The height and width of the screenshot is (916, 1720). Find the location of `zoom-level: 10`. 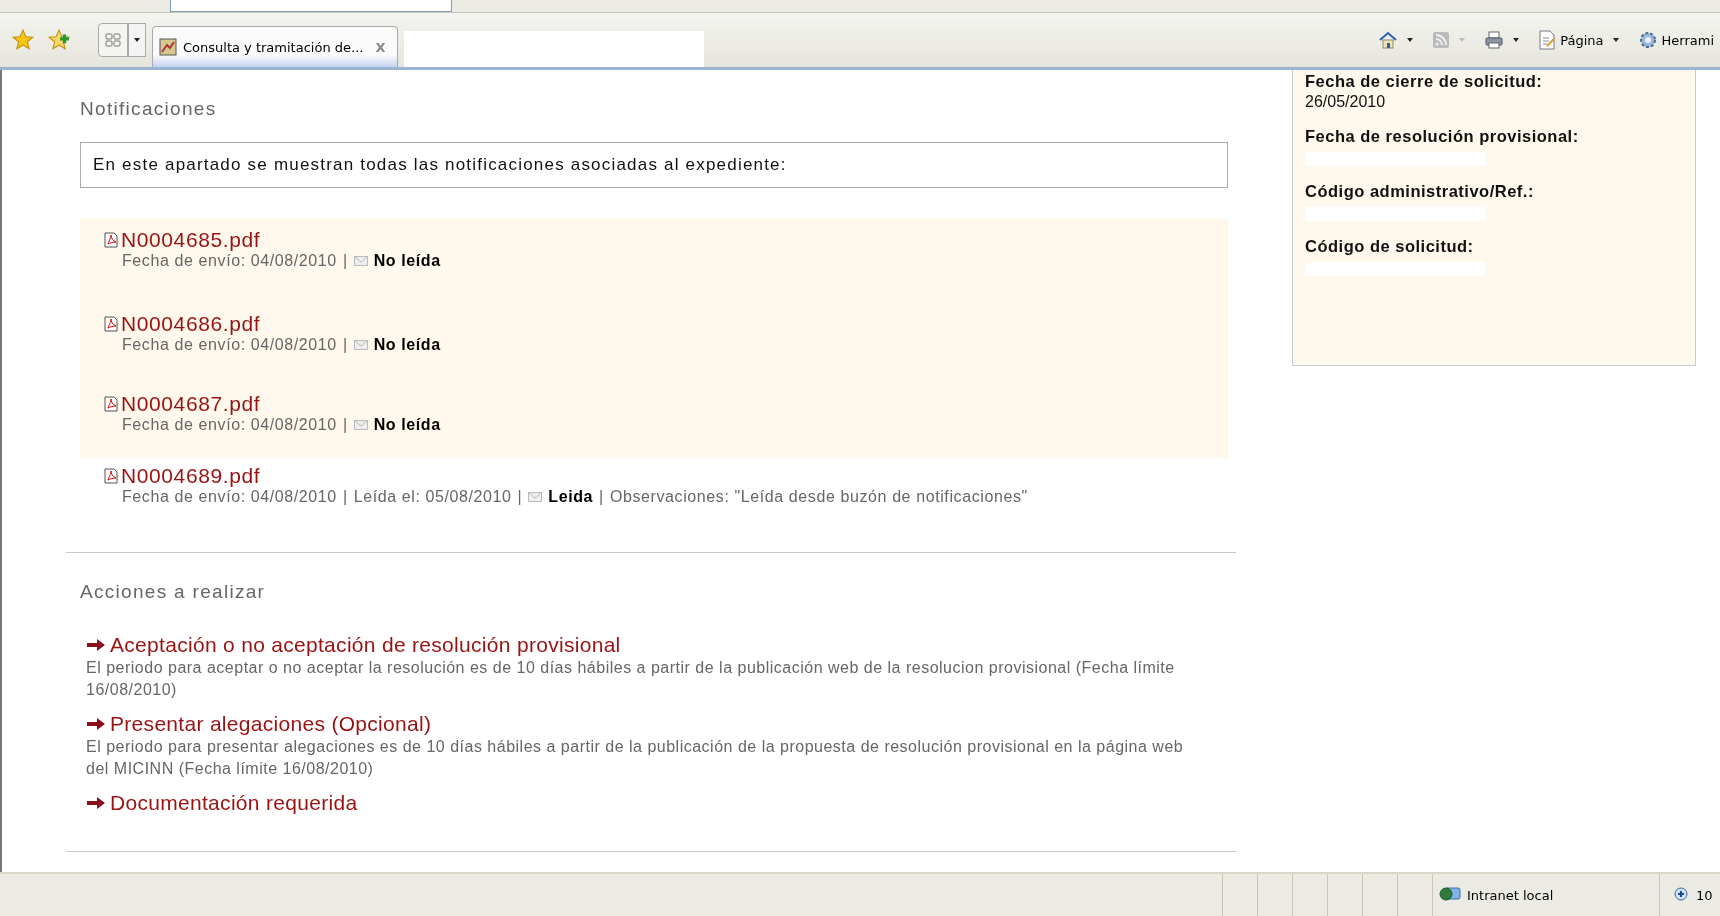

zoom-level: 10 is located at coordinates (1704, 895).